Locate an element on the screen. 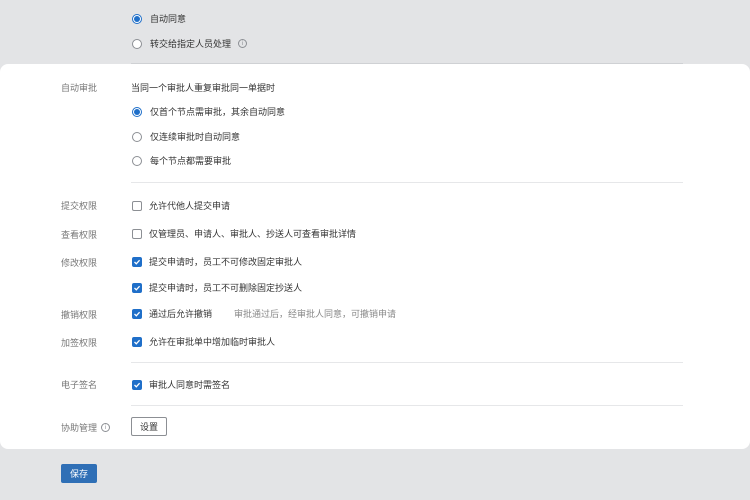 The width and height of the screenshot is (750, 500). revoke-permission-label: 撤销权限 is located at coordinates (79, 315).